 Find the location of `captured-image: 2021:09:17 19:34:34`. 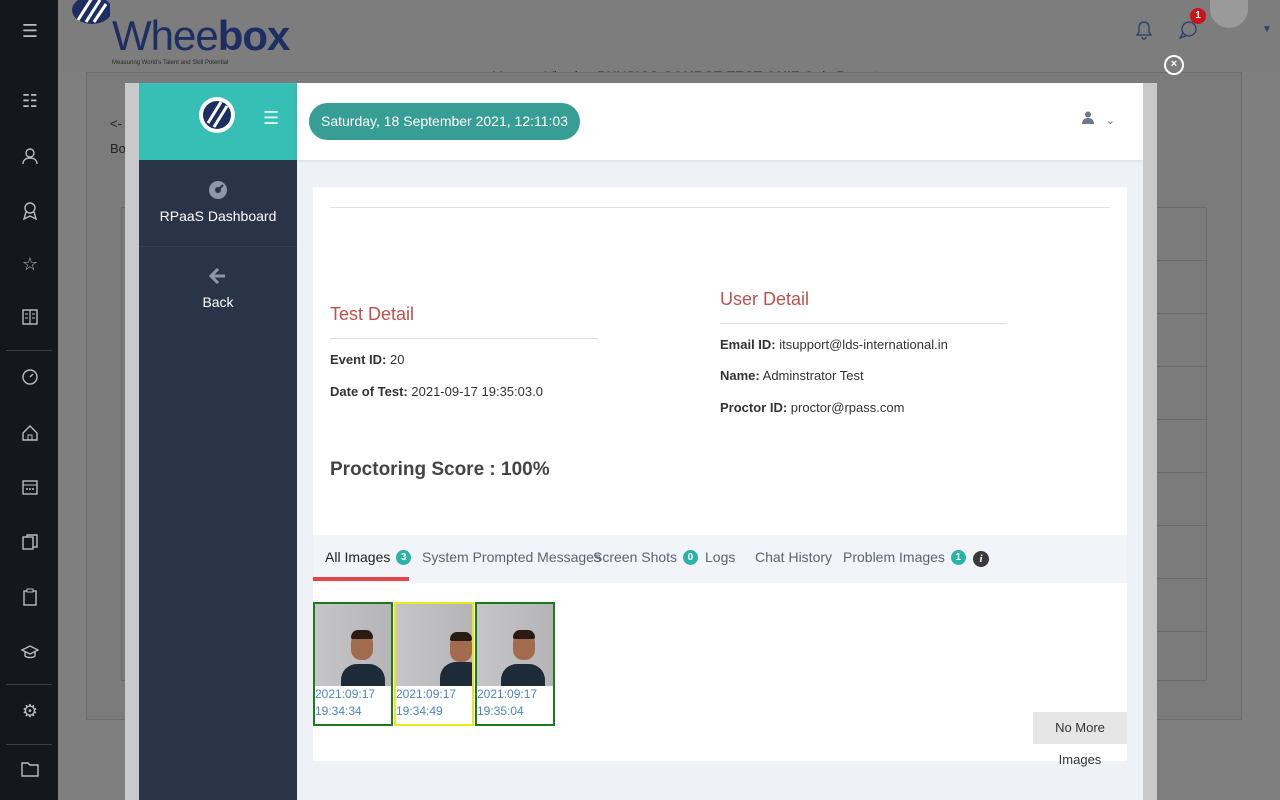

captured-image: 2021:09:17 19:34:34 is located at coordinates (353, 664).